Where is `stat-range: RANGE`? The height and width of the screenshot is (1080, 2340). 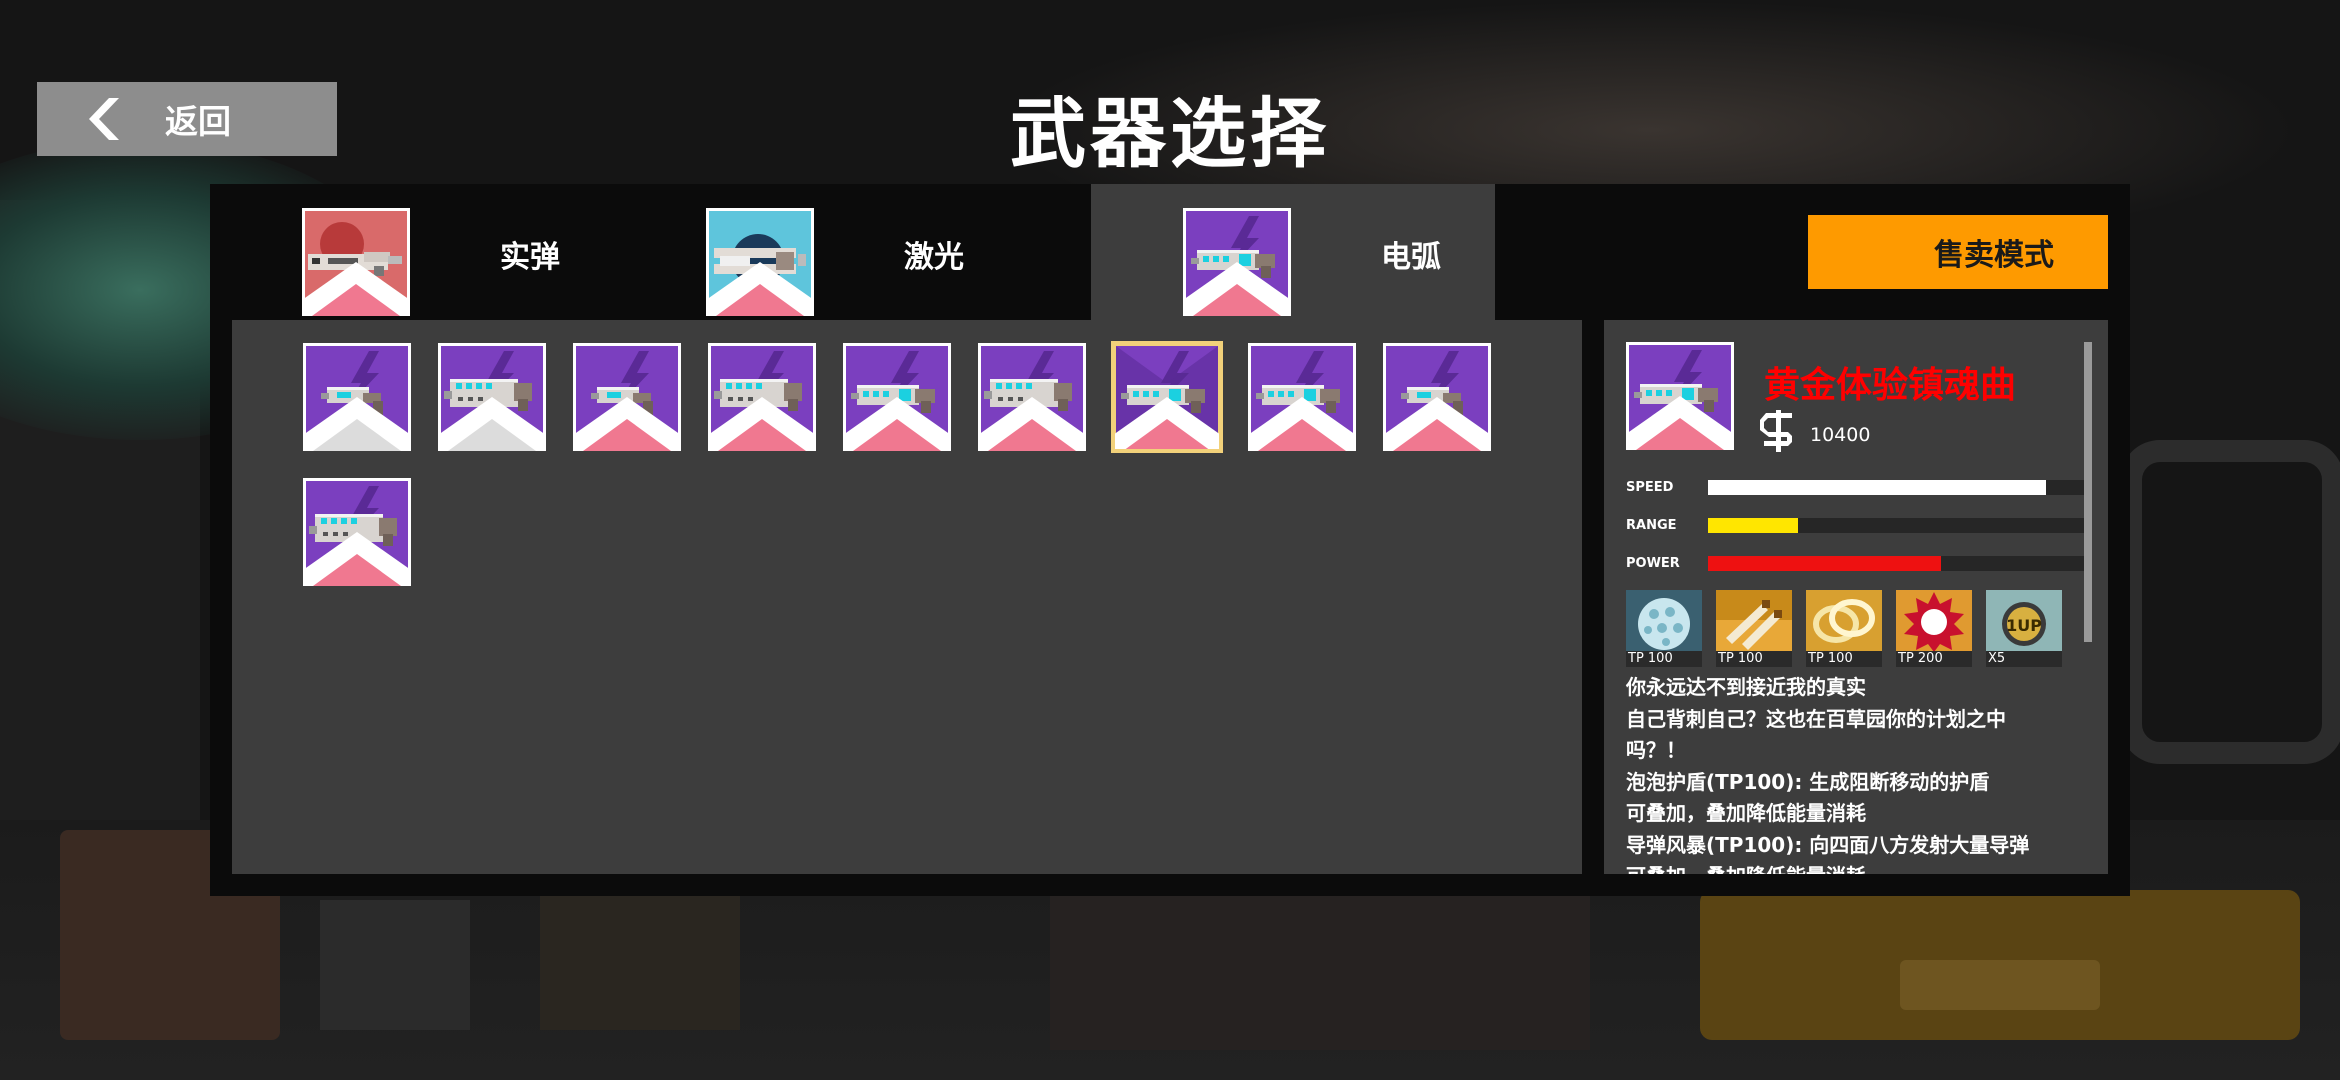
stat-range: RANGE is located at coordinates (1856, 526).